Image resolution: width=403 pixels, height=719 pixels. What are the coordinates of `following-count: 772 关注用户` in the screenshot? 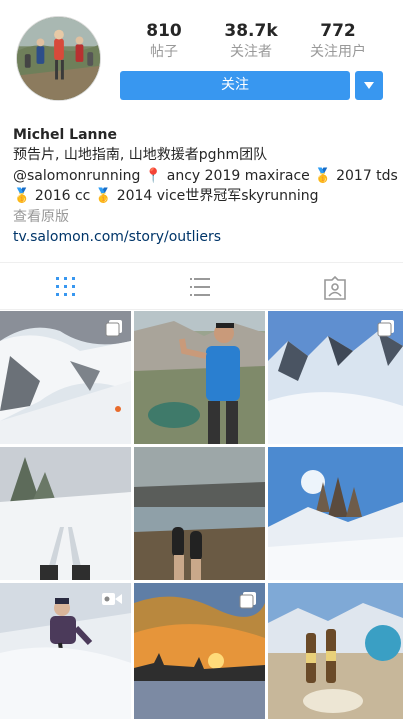 It's located at (338, 41).